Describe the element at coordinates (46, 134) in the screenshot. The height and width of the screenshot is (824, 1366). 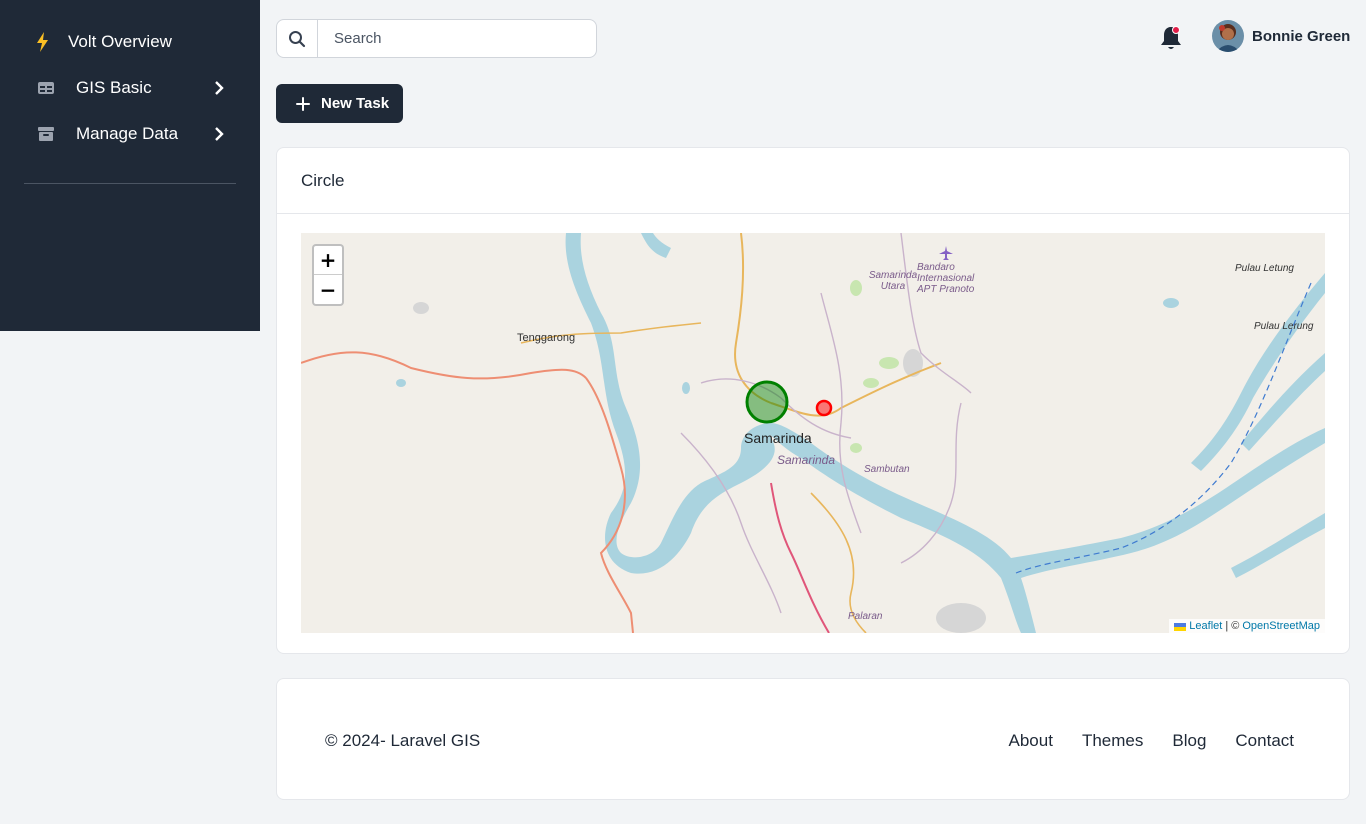
I see `archive-icon` at that location.